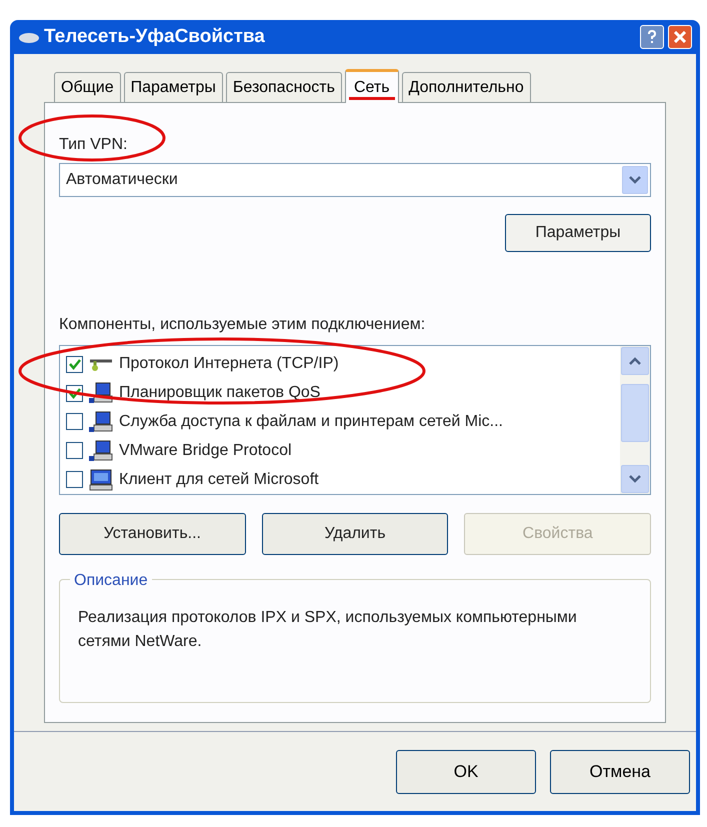 The width and height of the screenshot is (707, 827). What do you see at coordinates (219, 480) in the screenshot?
I see `component-name: Клиент для сетей Microsoft` at bounding box center [219, 480].